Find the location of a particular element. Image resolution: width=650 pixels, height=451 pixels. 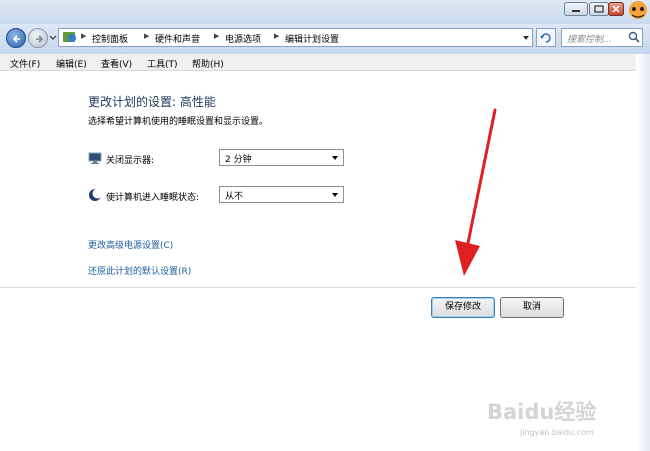

page-subtitle: 选择希望计算机使用的睡眠设置和显示设置。 is located at coordinates (178, 122).